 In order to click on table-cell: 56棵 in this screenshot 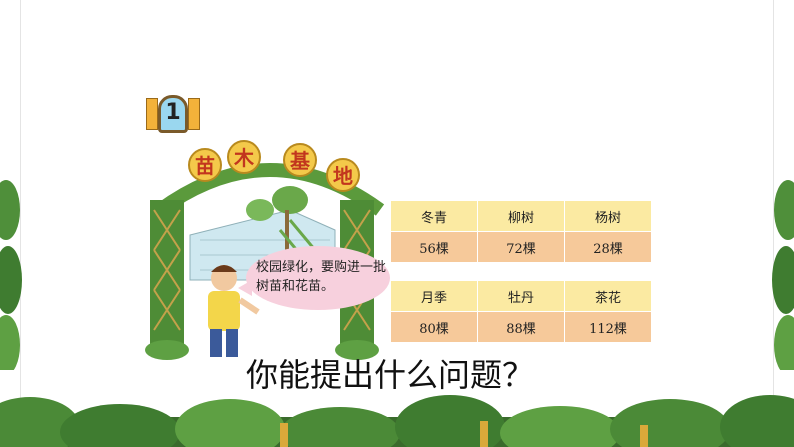, I will do `click(434, 247)`.